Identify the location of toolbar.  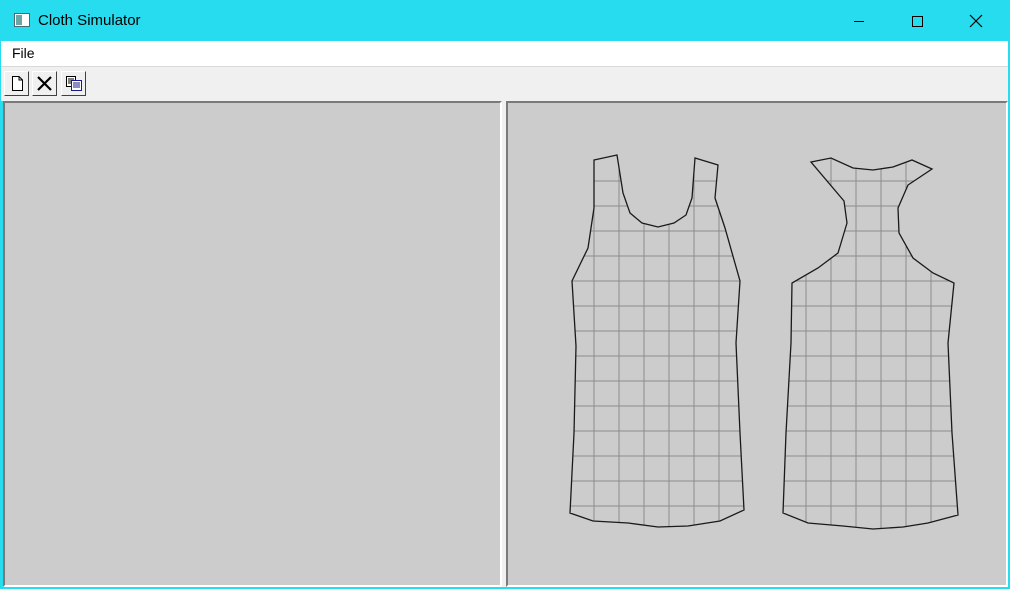
(504, 83).